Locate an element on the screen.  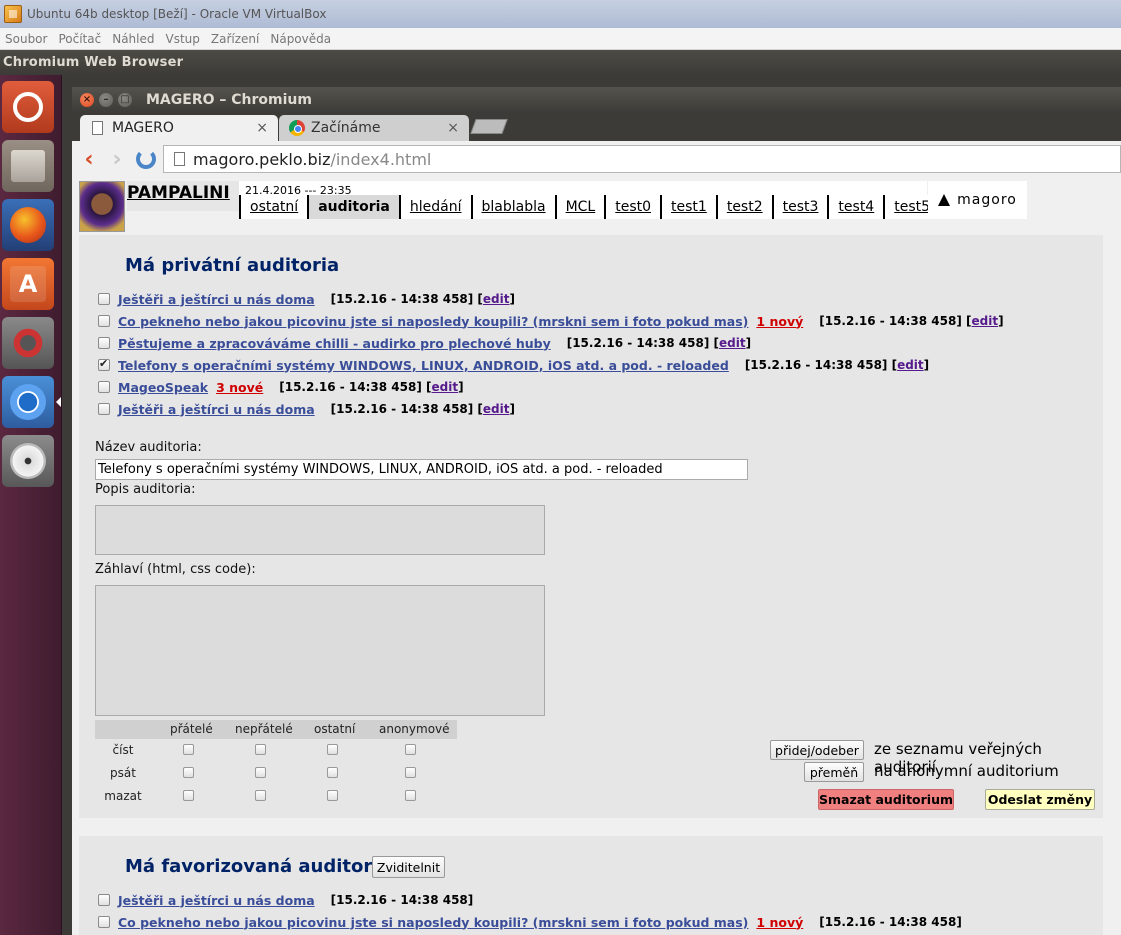
perm-row-1: psát is located at coordinates (123, 773).